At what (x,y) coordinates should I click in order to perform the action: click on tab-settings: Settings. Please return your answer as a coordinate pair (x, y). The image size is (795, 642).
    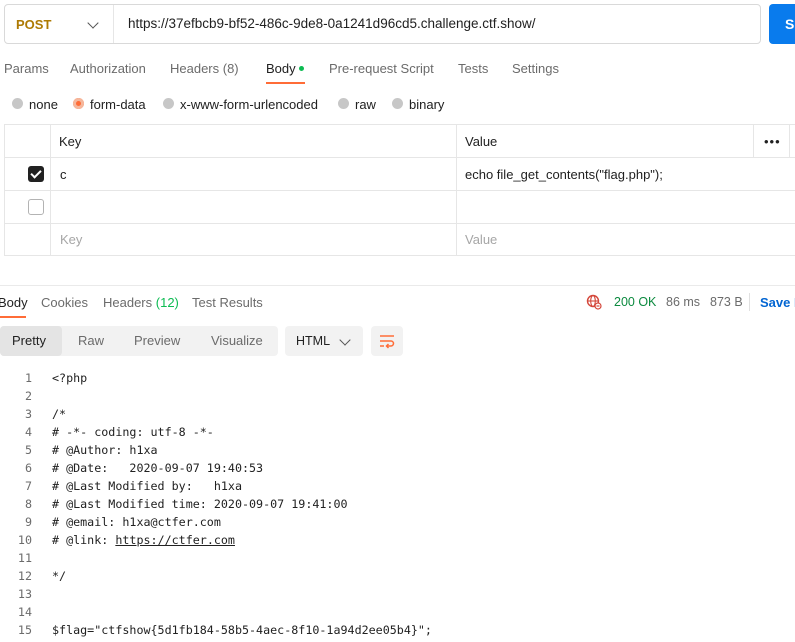
    Looking at the image, I should click on (535, 68).